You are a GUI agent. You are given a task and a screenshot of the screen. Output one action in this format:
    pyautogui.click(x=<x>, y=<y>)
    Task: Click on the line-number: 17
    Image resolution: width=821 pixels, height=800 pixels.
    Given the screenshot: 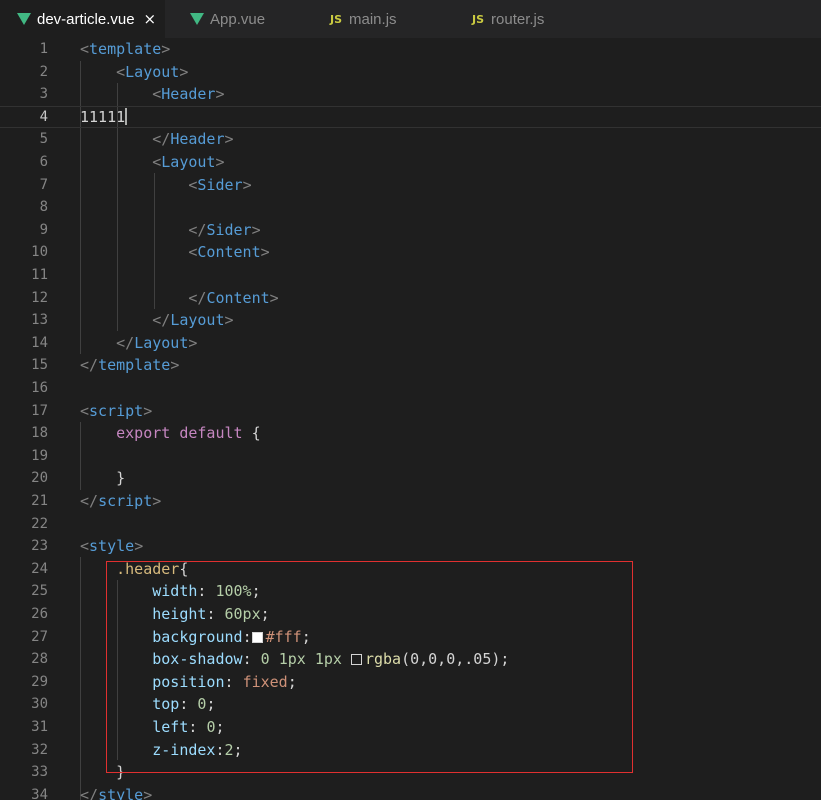 What is the action you would take?
    pyautogui.click(x=39, y=410)
    